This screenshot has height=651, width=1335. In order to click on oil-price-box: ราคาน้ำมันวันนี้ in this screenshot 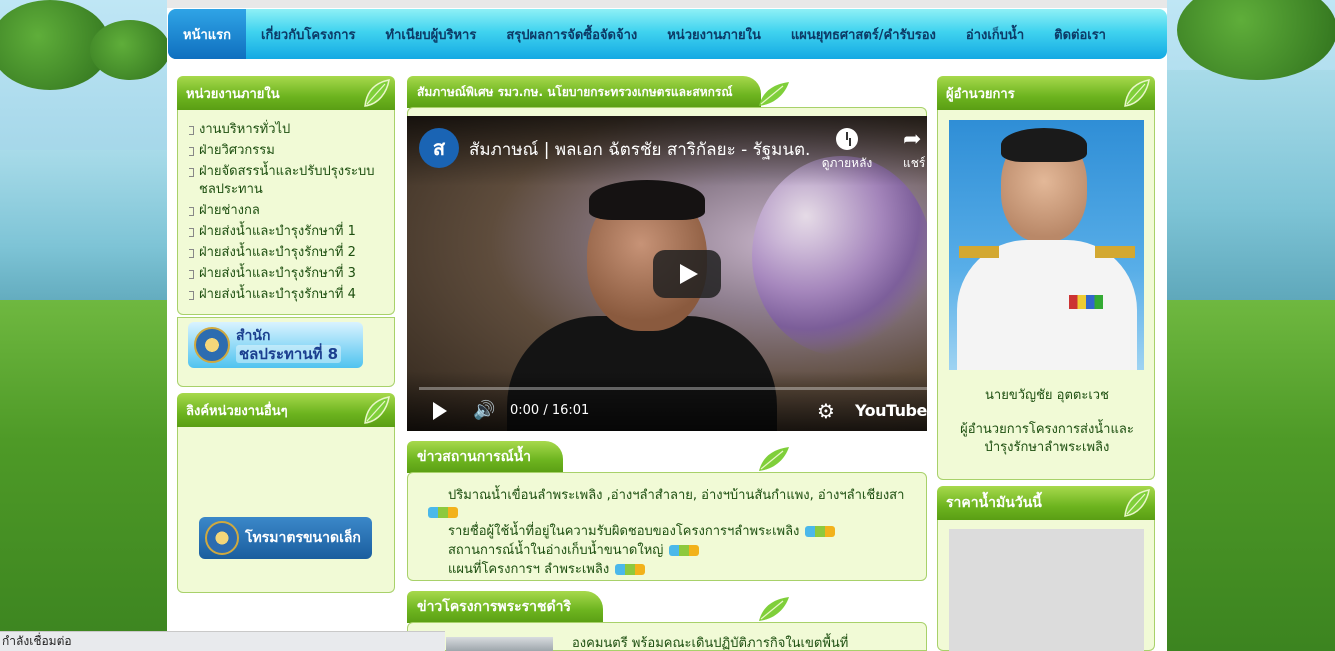, I will do `click(1046, 568)`.